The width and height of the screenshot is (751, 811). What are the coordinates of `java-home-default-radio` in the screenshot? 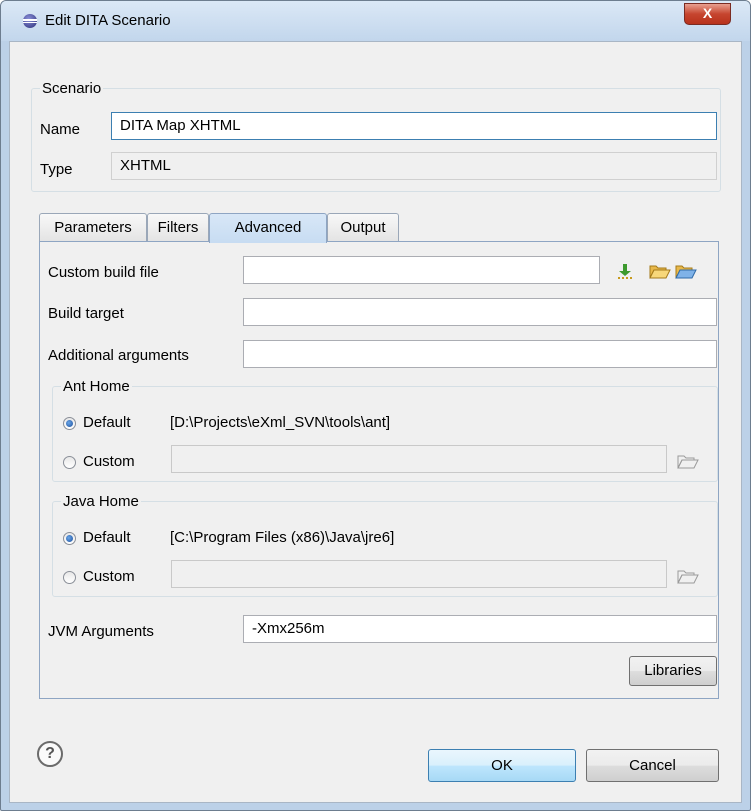 It's located at (69, 538).